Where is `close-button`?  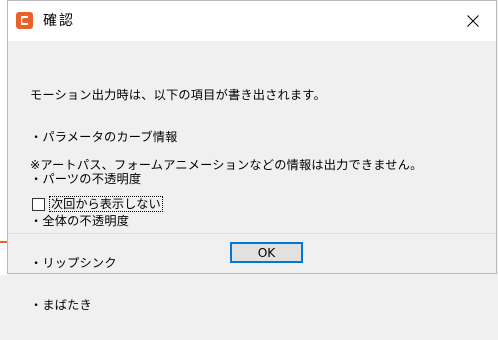 close-button is located at coordinates (473, 21).